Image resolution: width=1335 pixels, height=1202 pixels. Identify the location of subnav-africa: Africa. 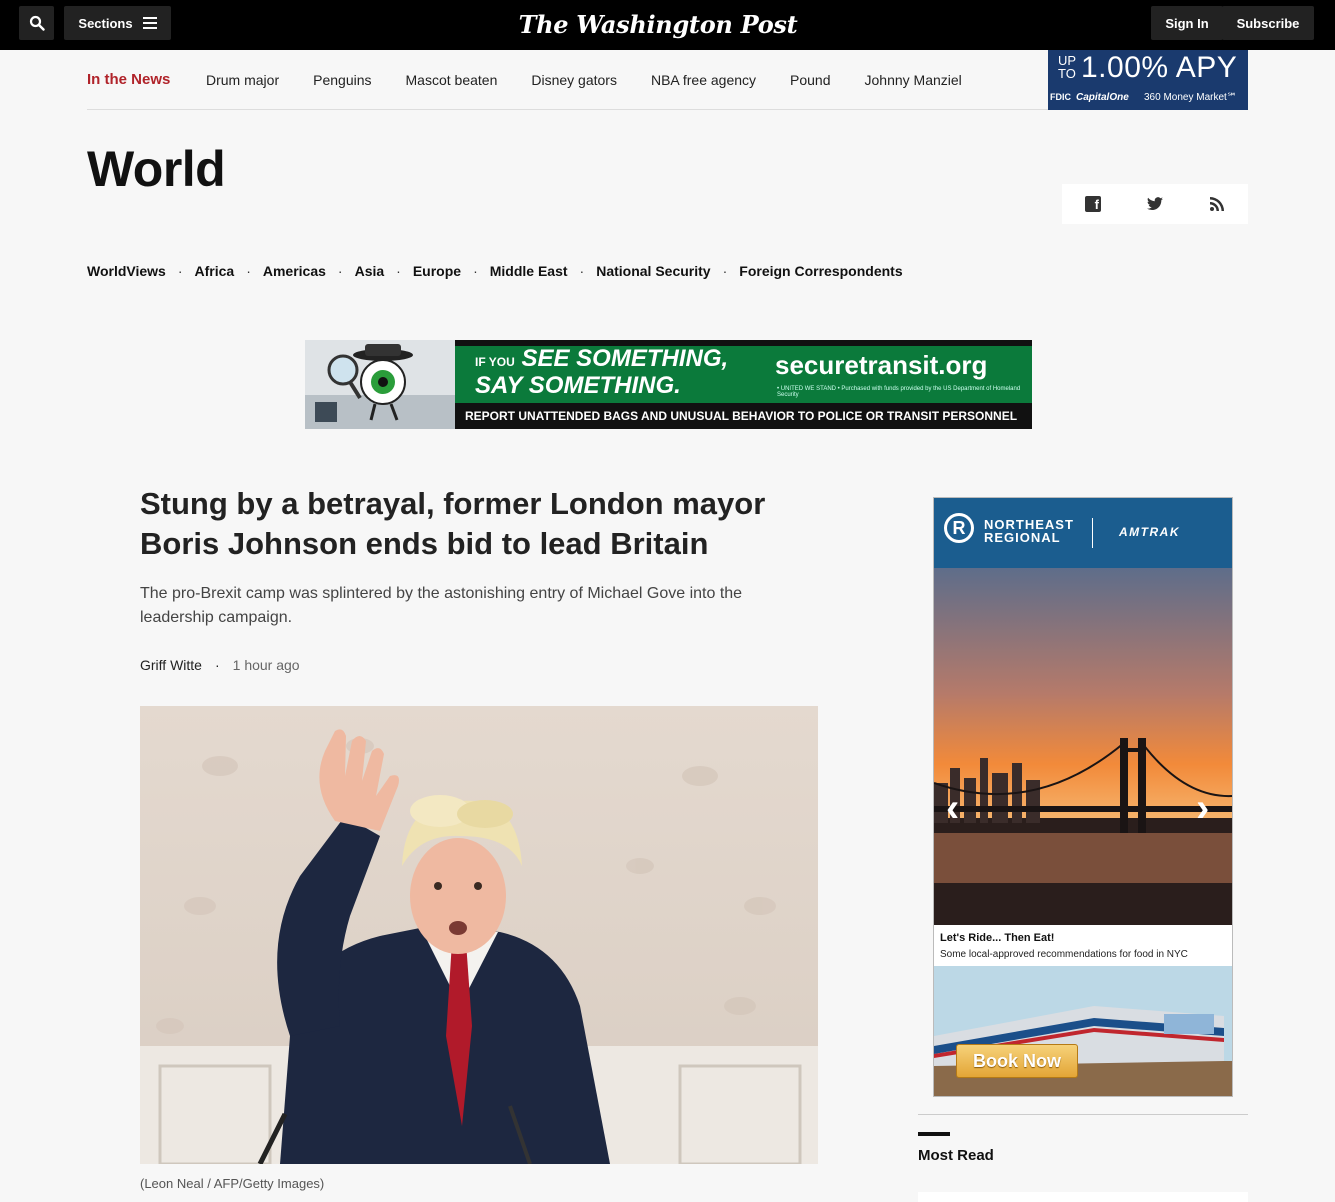
(215, 271).